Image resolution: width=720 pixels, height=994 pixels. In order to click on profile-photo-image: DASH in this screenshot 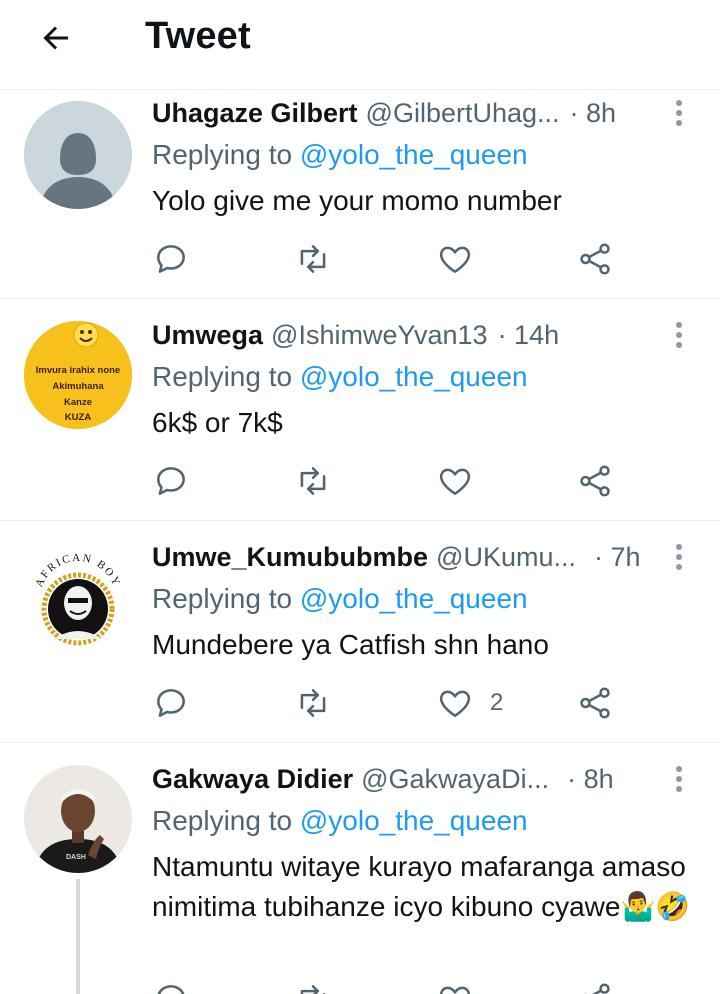, I will do `click(78, 819)`.